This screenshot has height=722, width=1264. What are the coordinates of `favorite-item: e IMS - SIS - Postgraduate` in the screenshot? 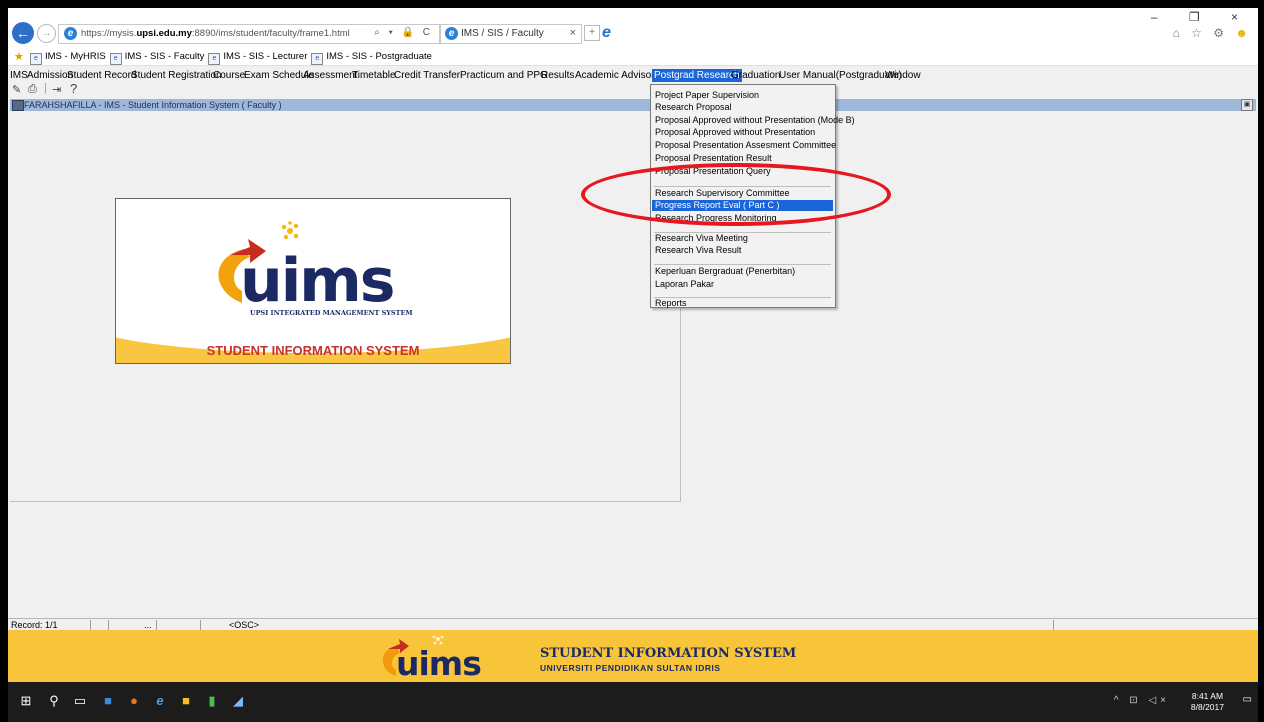 It's located at (371, 58).